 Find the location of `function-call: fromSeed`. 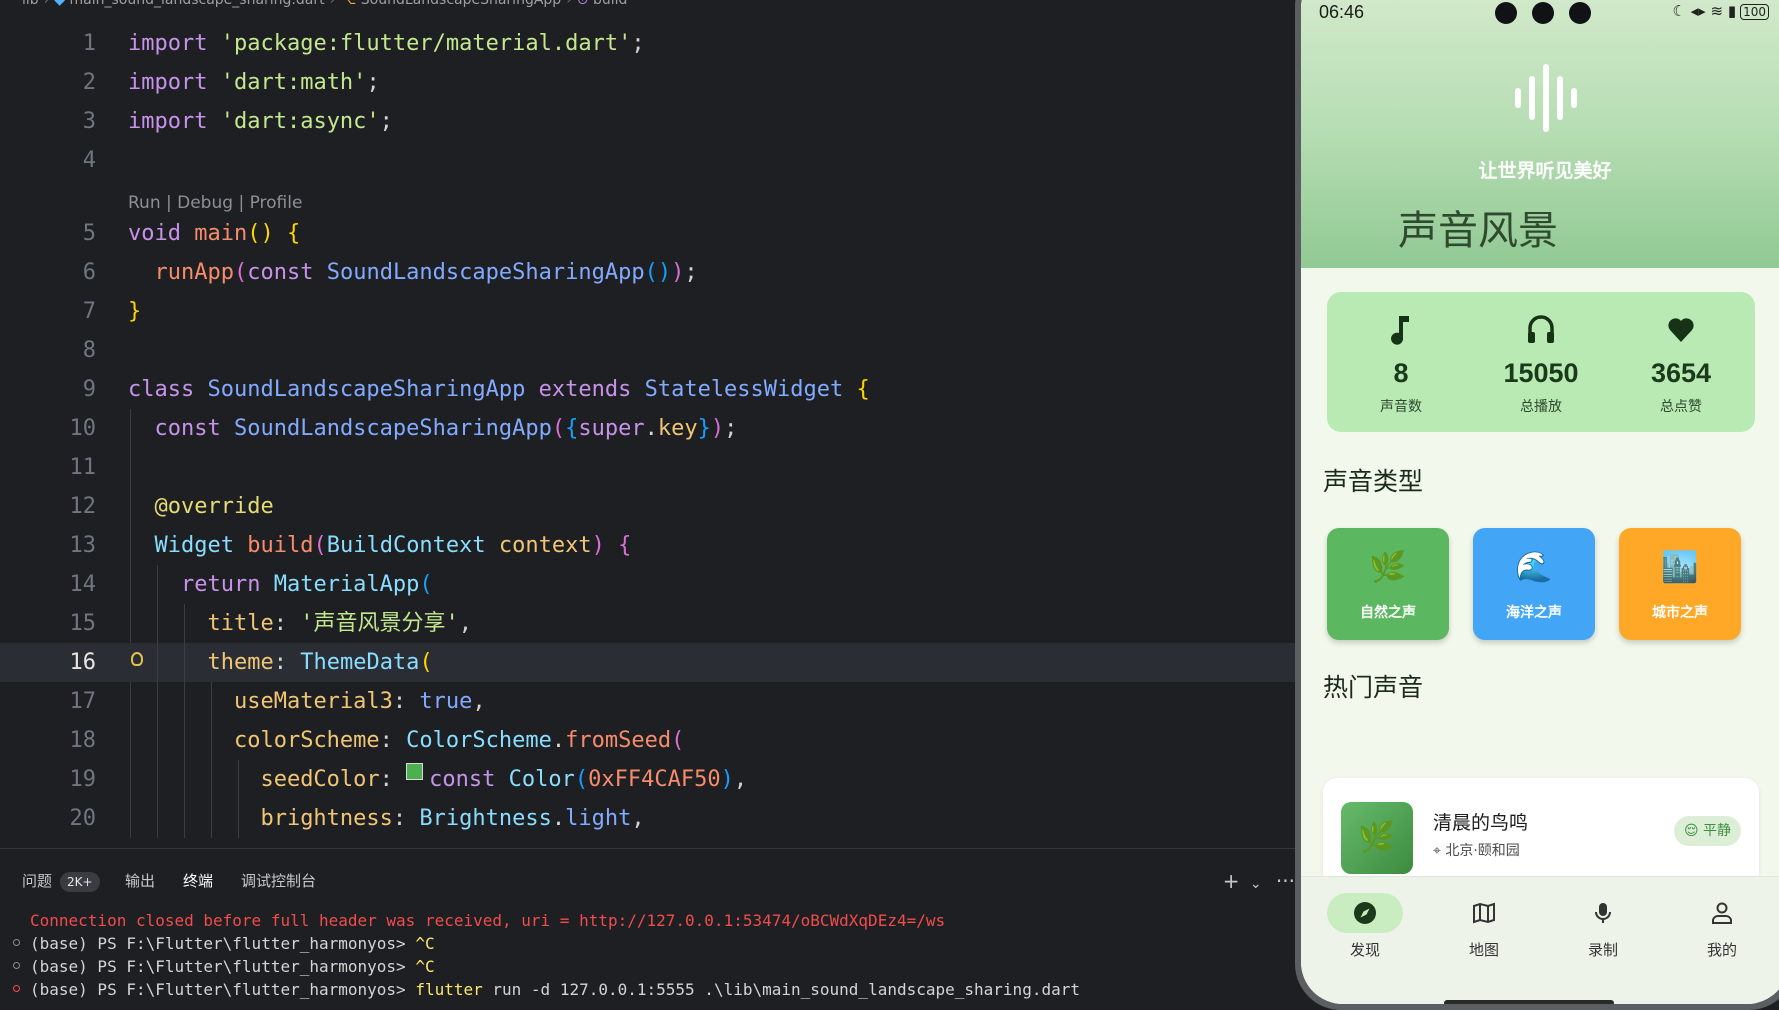

function-call: fromSeed is located at coordinates (618, 740).